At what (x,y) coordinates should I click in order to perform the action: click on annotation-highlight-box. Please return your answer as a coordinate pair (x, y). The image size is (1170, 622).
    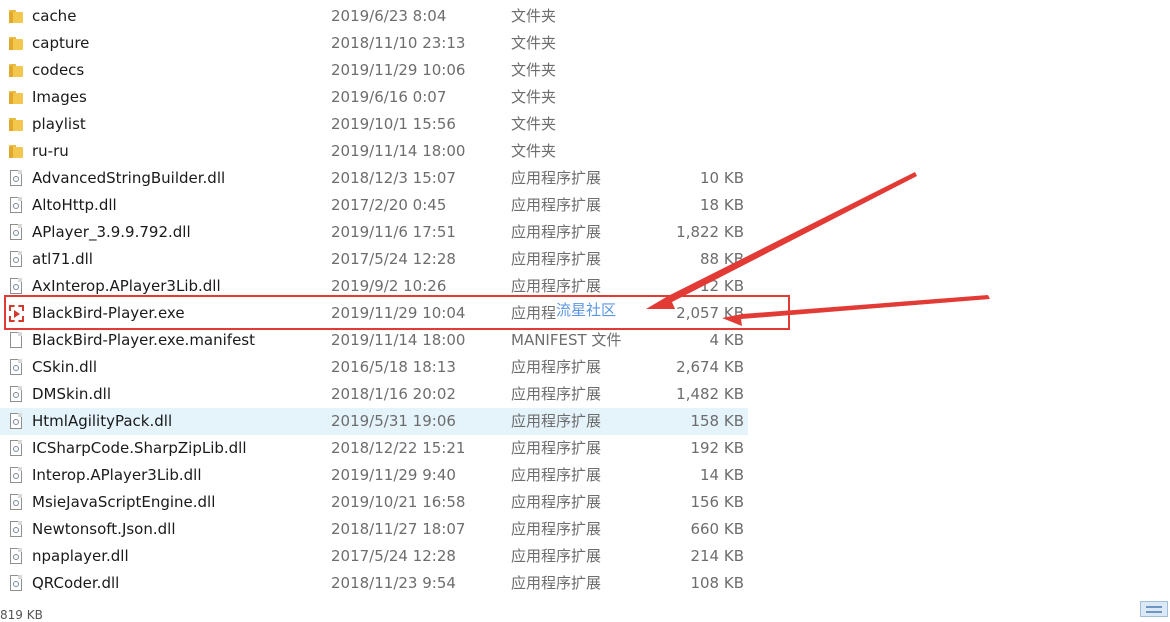
    Looking at the image, I should click on (397, 312).